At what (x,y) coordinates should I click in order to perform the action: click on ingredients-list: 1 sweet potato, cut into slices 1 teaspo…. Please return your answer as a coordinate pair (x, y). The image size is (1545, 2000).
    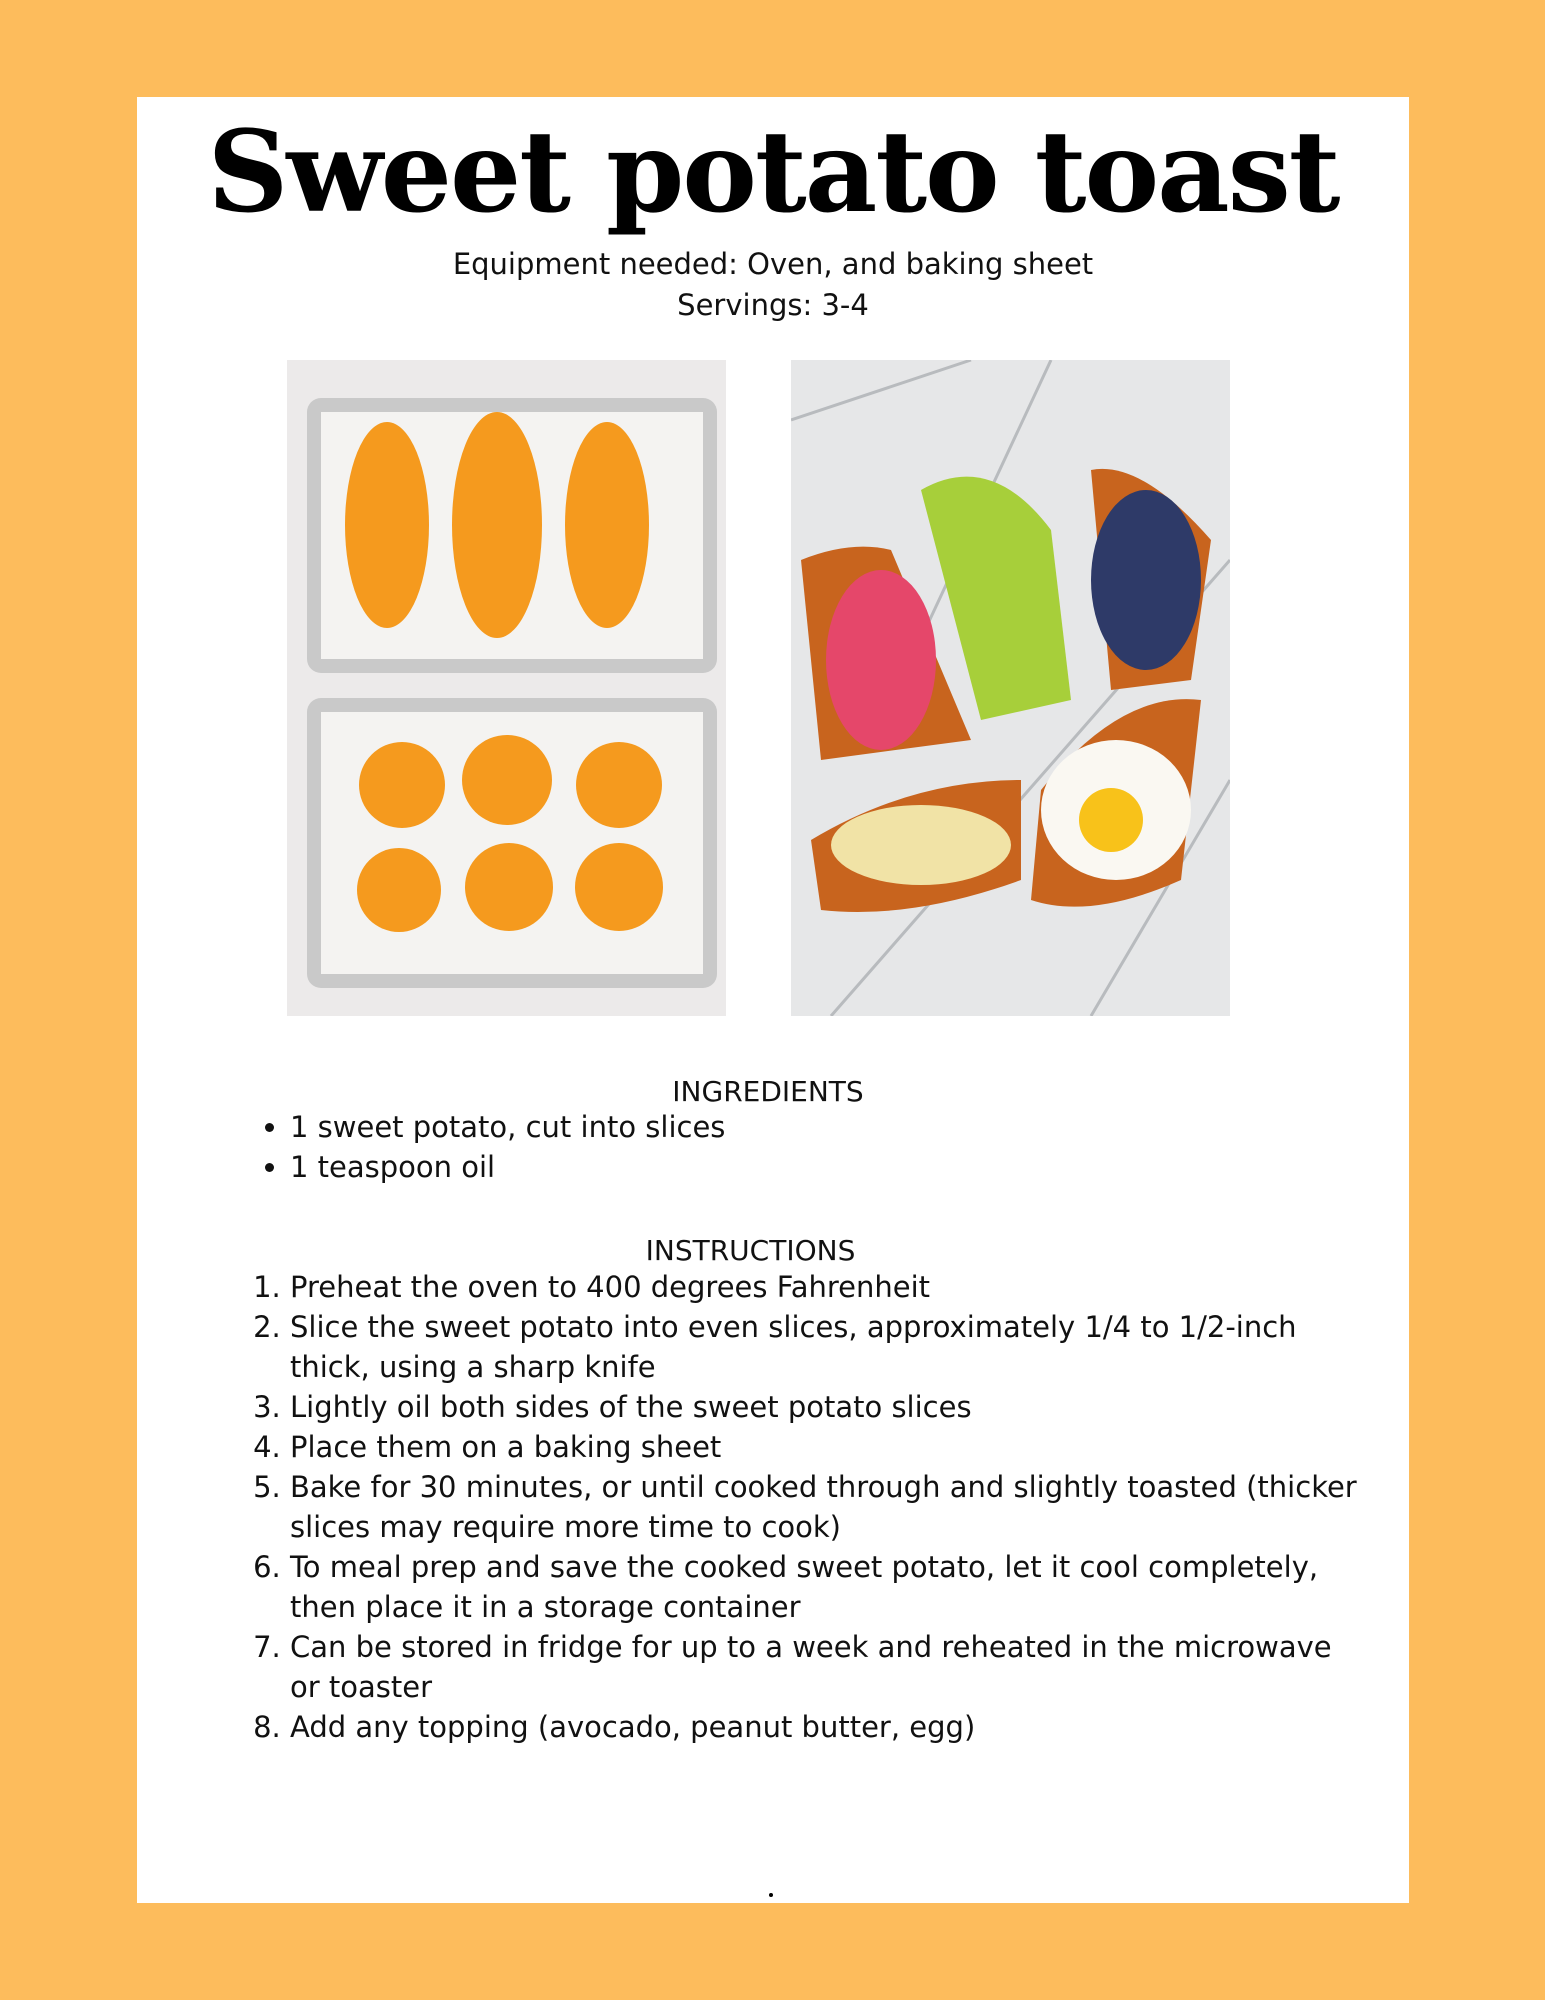
    Looking at the image, I should click on (484, 1147).